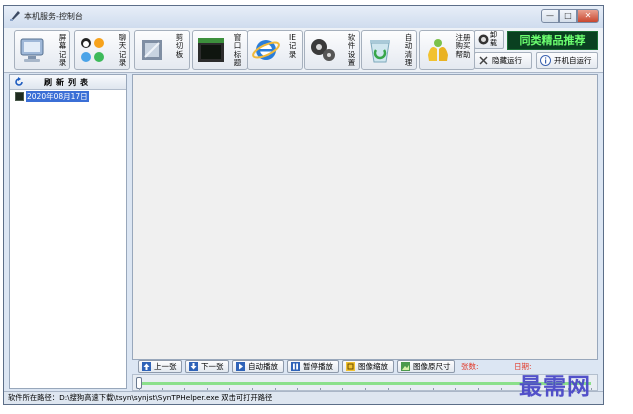 The width and height of the screenshot is (633, 414). What do you see at coordinates (92, 50) in the screenshot?
I see `chat-apps-icon` at bounding box center [92, 50].